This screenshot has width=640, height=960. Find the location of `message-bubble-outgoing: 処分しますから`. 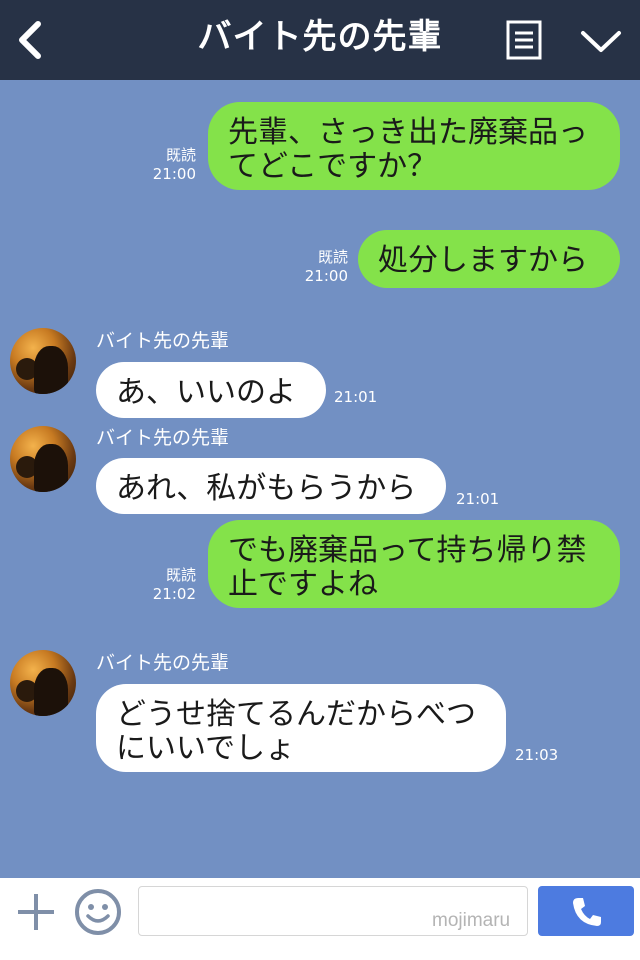

message-bubble-outgoing: 処分しますから is located at coordinates (489, 259).